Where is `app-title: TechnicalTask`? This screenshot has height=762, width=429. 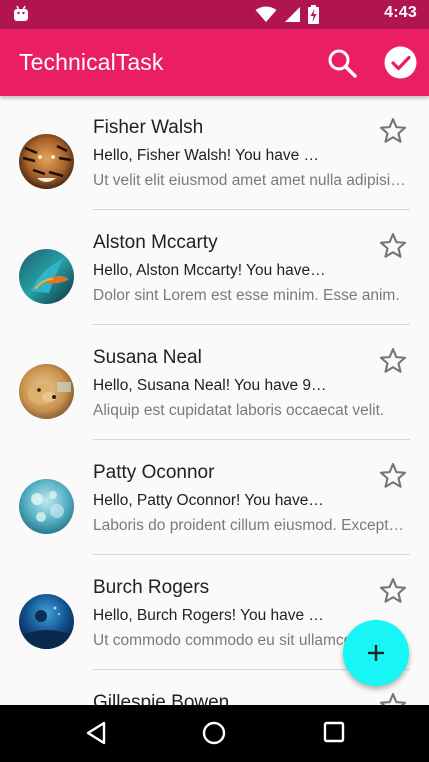
app-title: TechnicalTask is located at coordinates (91, 62).